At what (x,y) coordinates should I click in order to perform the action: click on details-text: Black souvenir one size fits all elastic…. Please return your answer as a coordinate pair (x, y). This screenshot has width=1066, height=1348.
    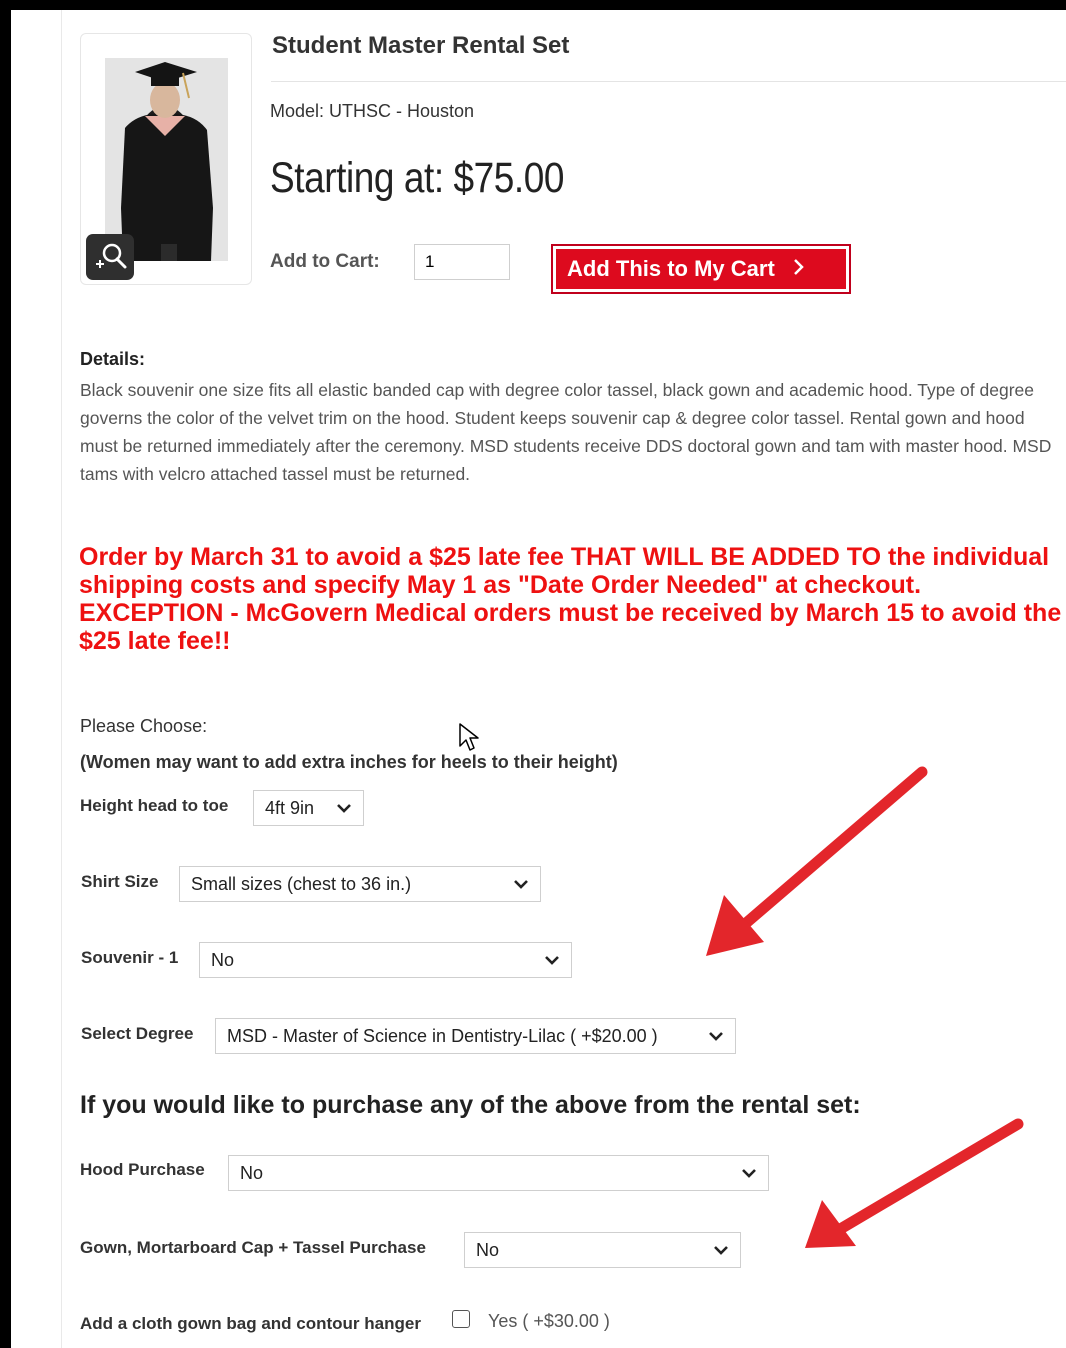
    Looking at the image, I should click on (566, 432).